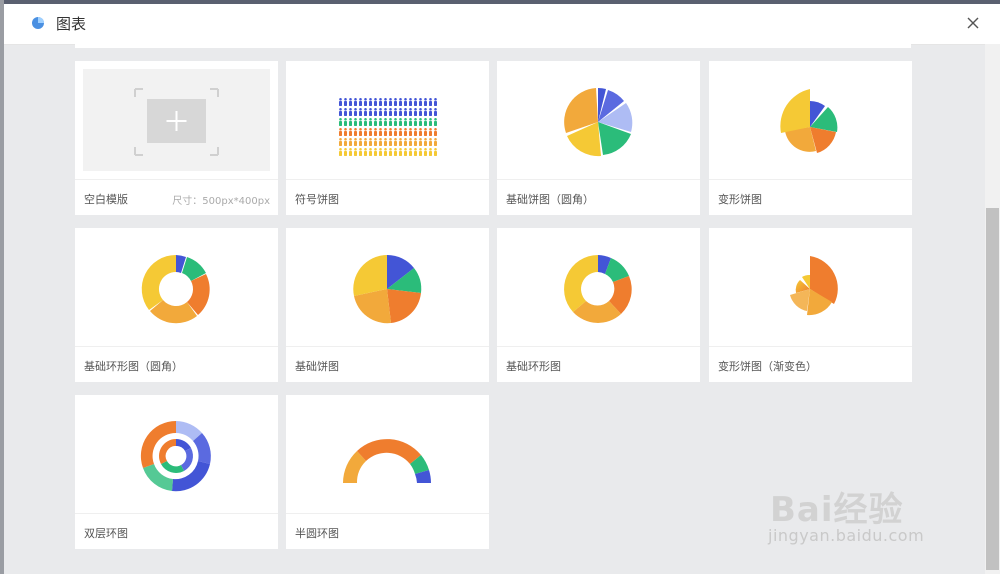 This screenshot has height=574, width=1000. Describe the element at coordinates (106, 533) in the screenshot. I see `card-label: 双层环图` at that location.